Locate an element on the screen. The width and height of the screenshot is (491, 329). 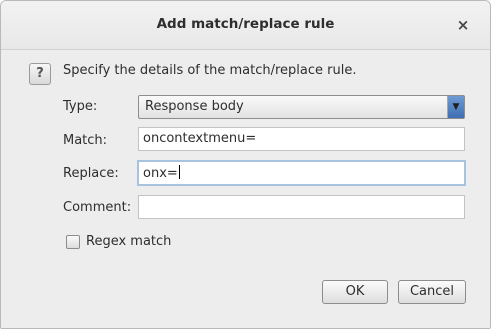
replace-label: Replace: is located at coordinates (91, 173).